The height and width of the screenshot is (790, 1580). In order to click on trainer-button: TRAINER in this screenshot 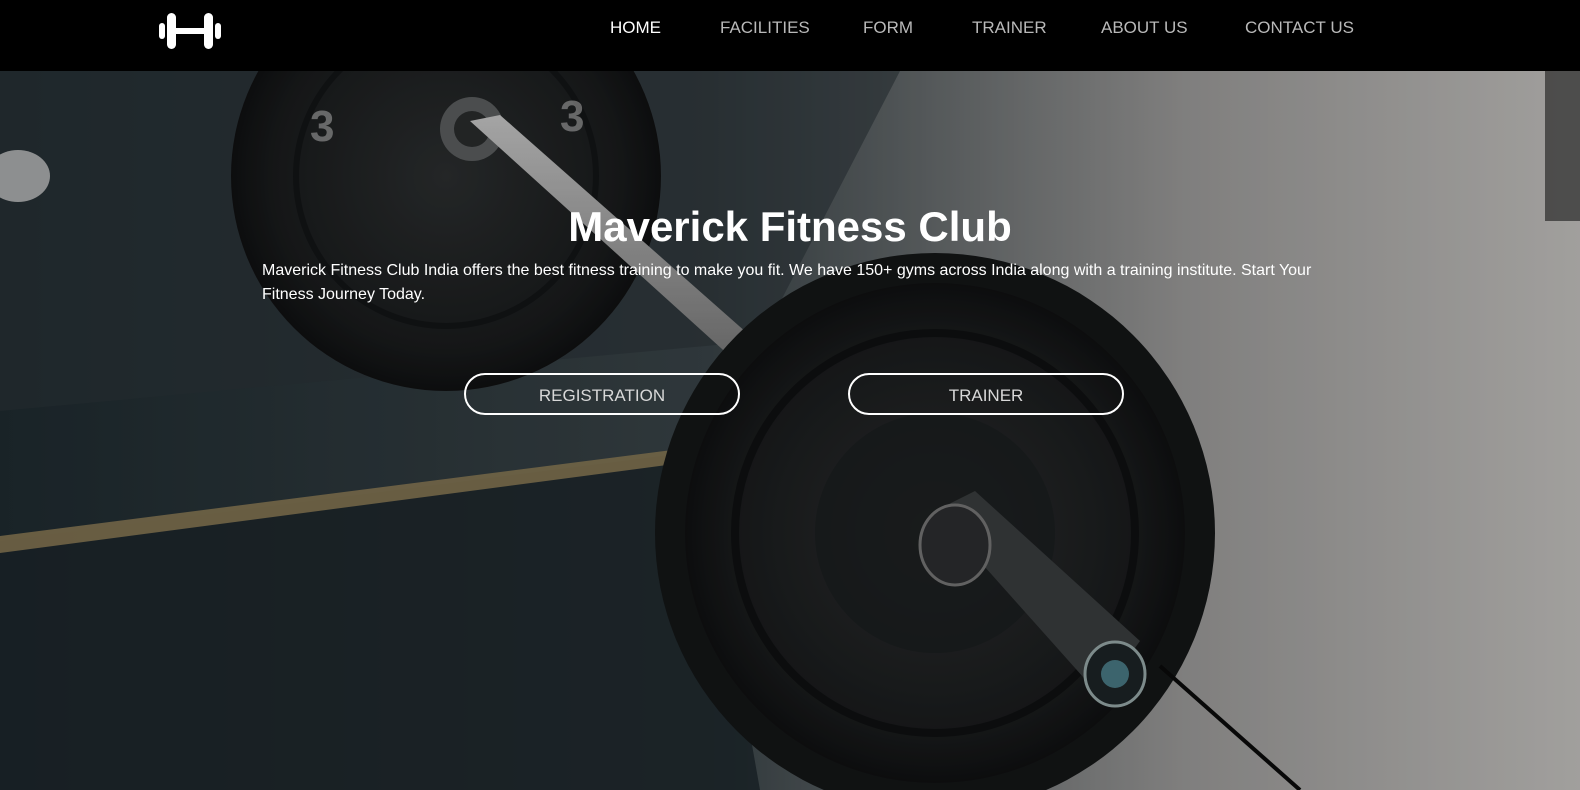, I will do `click(986, 394)`.